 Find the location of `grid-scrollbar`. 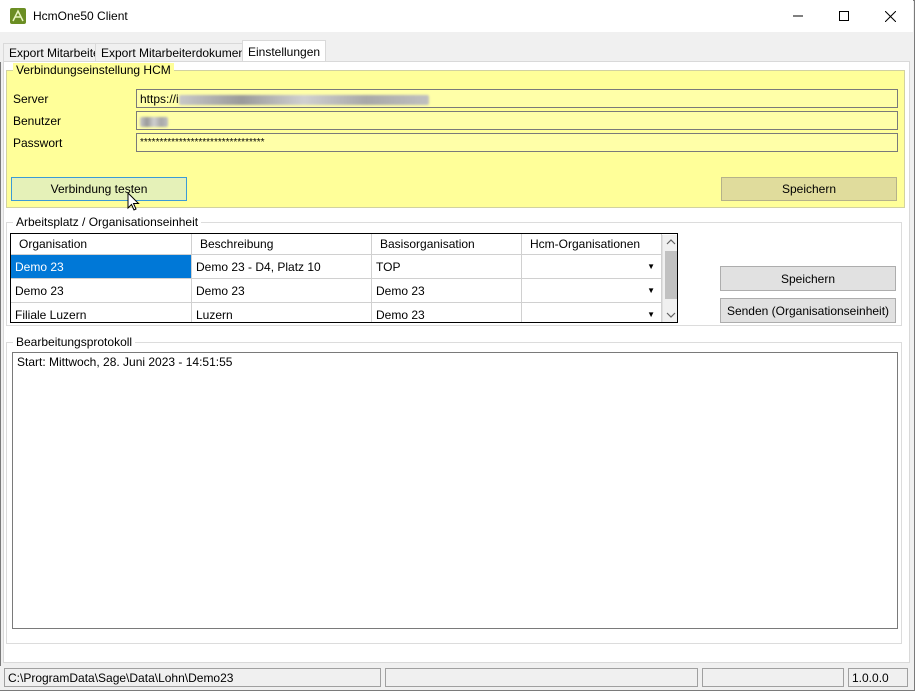

grid-scrollbar is located at coordinates (669, 278).